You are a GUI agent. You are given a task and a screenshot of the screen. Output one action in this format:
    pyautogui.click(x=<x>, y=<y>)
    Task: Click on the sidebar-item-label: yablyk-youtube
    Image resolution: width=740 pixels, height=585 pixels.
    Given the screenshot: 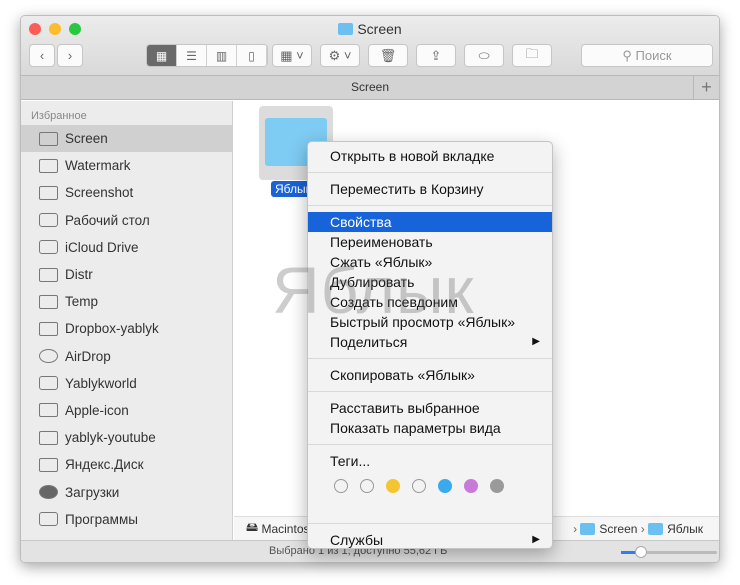 What is the action you would take?
    pyautogui.click(x=110, y=438)
    